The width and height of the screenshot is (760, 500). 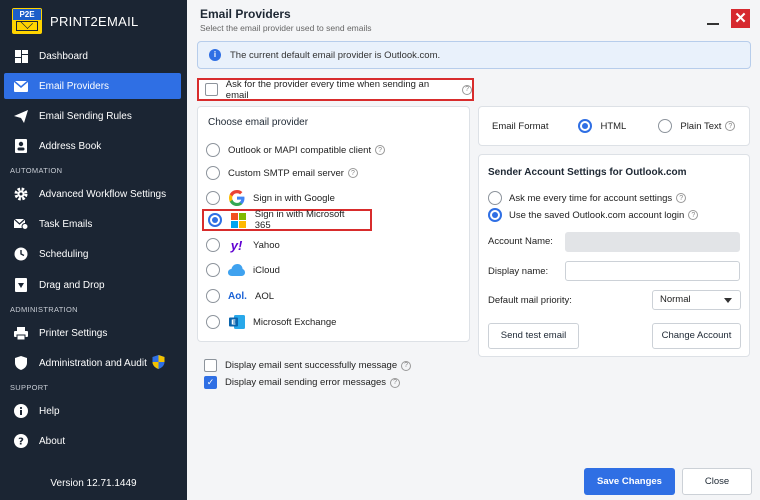 What do you see at coordinates (92, 441) in the screenshot?
I see `sidebar-item-about: ? About` at bounding box center [92, 441].